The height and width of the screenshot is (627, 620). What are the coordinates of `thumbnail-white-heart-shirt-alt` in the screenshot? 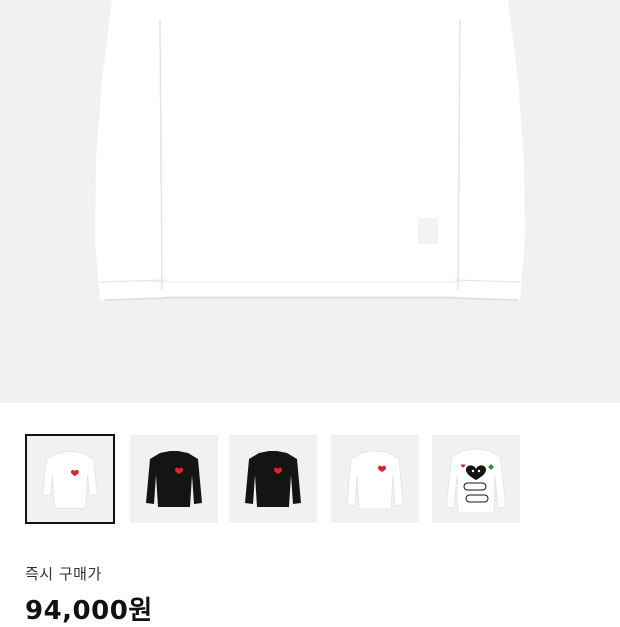 It's located at (375, 479).